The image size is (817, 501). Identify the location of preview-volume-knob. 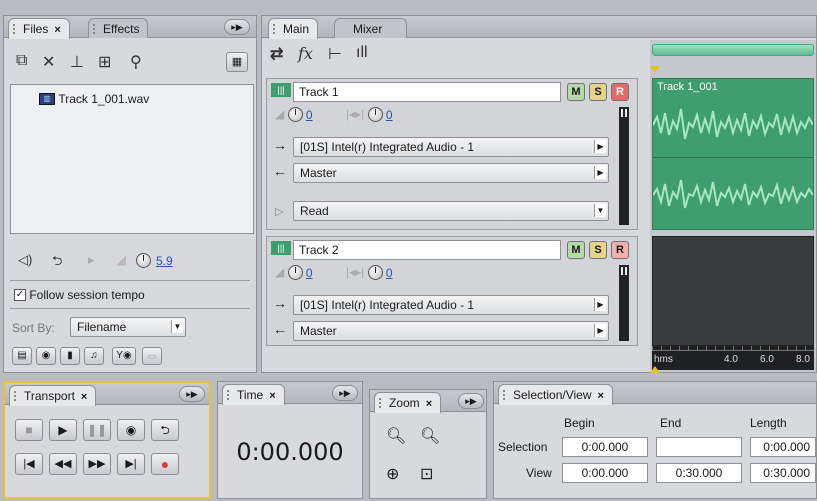
(143, 260).